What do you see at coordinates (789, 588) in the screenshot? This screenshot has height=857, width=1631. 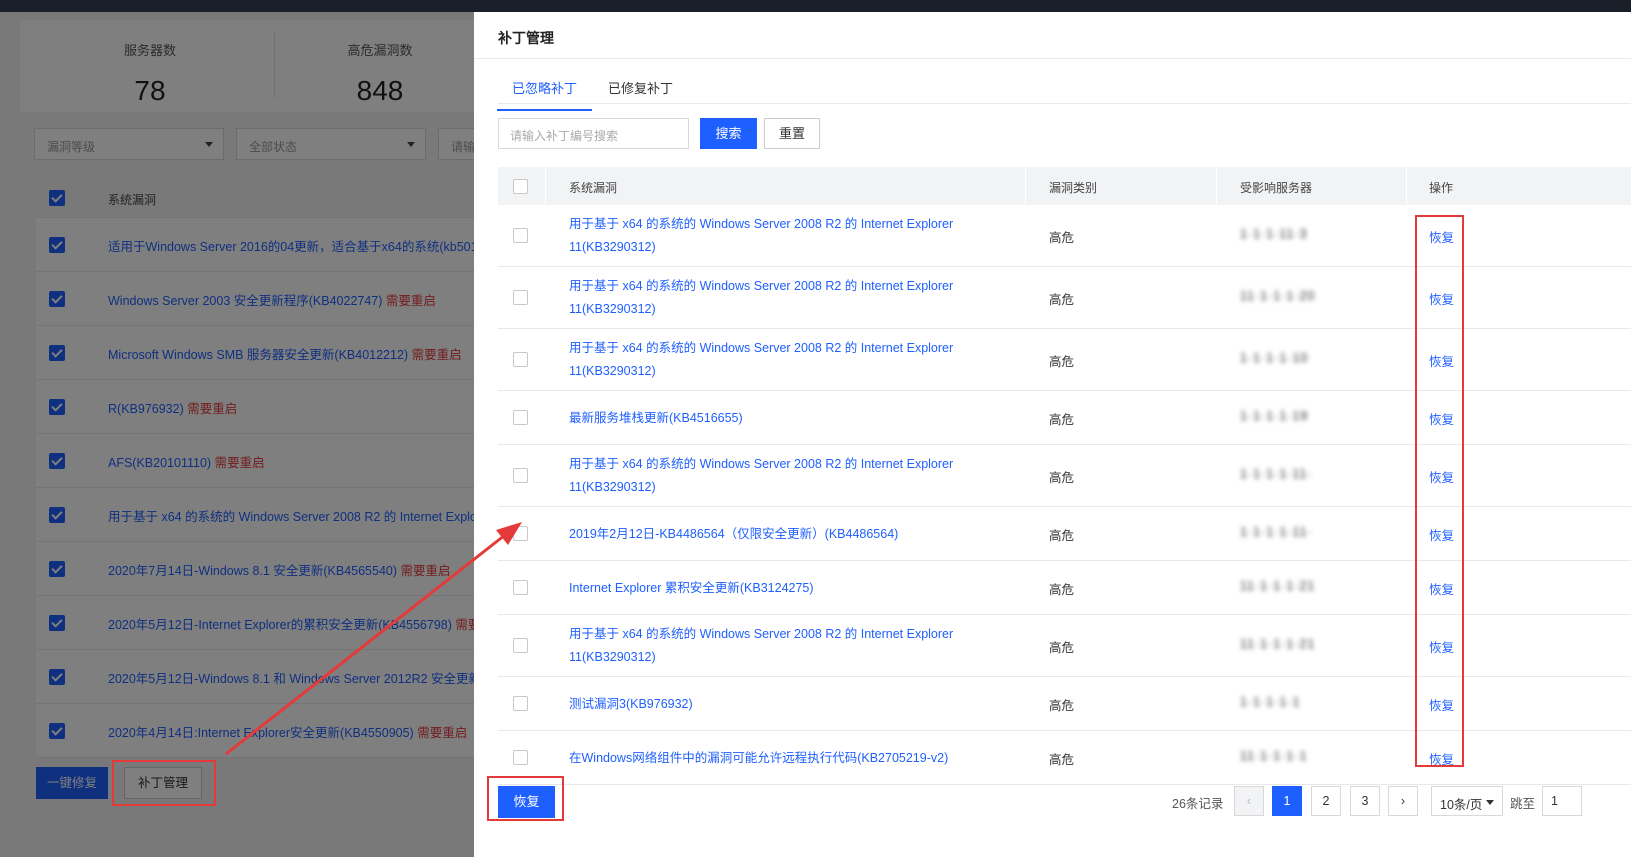 I see `patch-name-link: Internet Explorer 累积安全更新(KB3124275)` at bounding box center [789, 588].